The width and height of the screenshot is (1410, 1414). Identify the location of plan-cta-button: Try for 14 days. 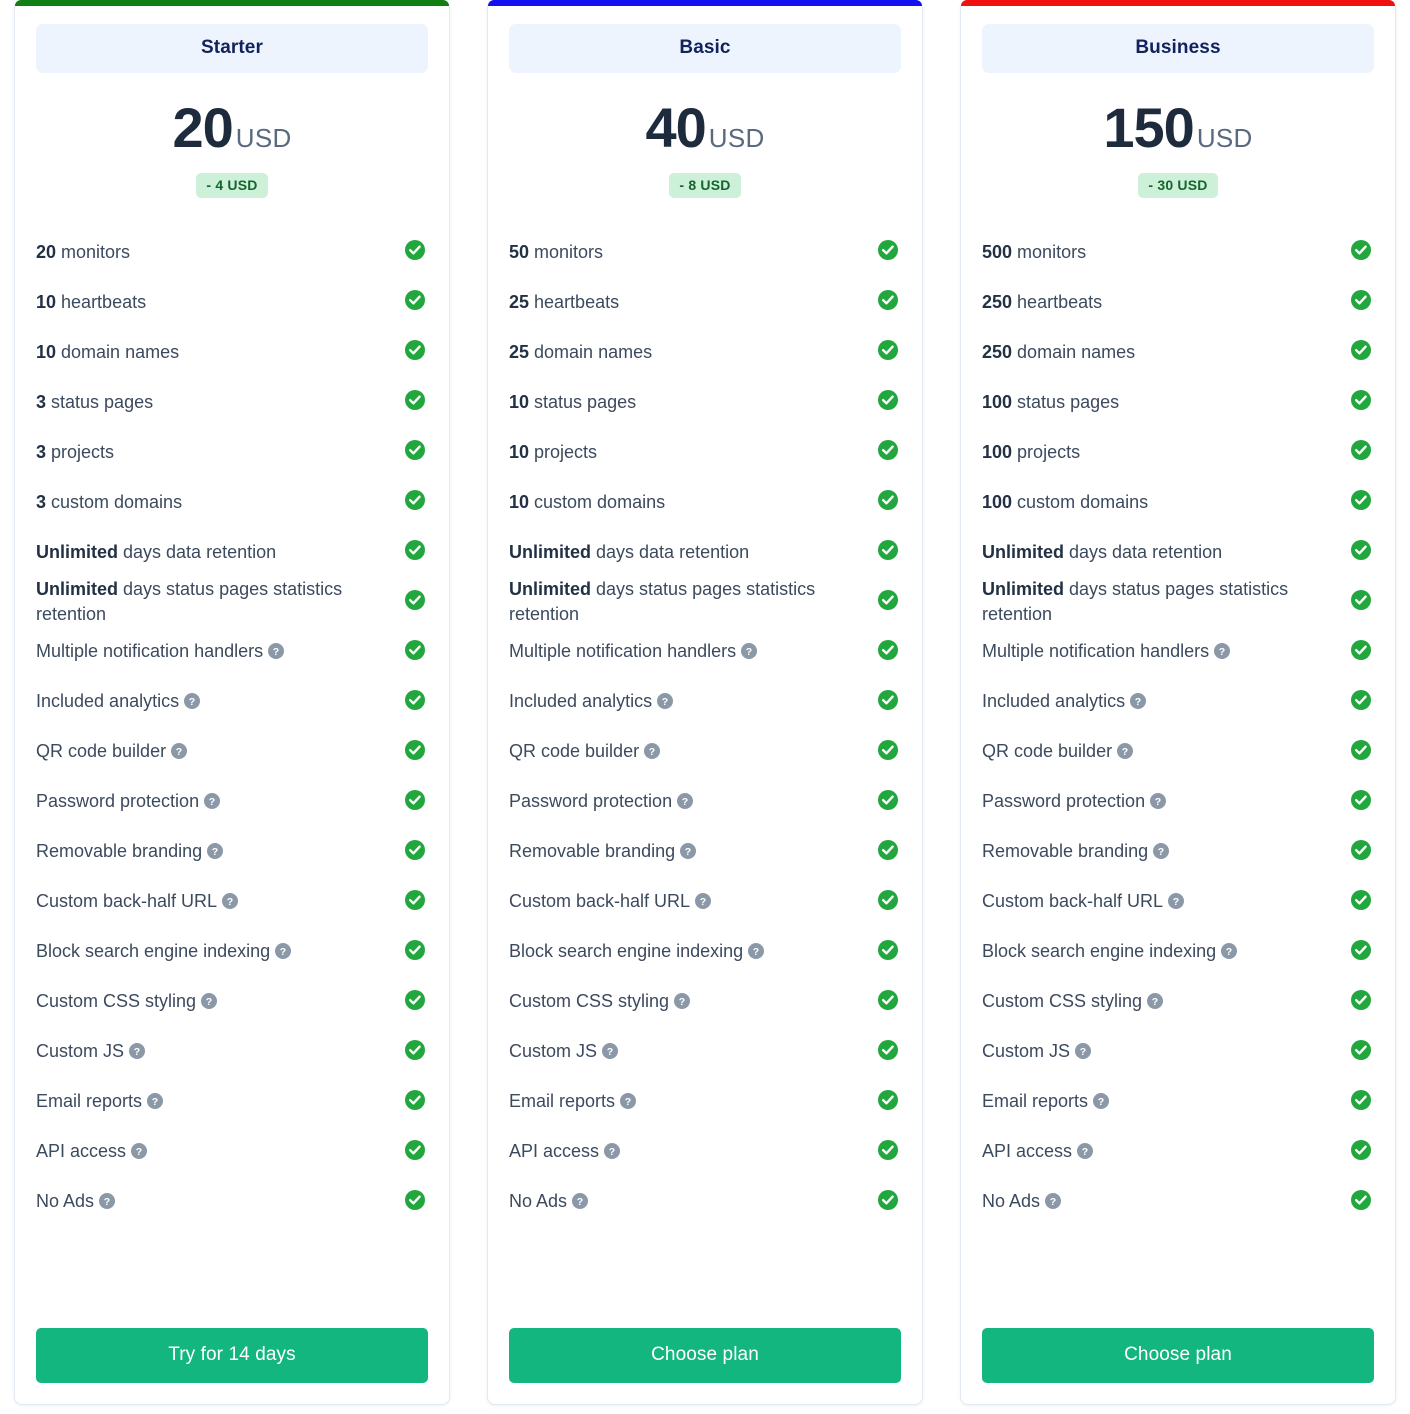
(232, 1355).